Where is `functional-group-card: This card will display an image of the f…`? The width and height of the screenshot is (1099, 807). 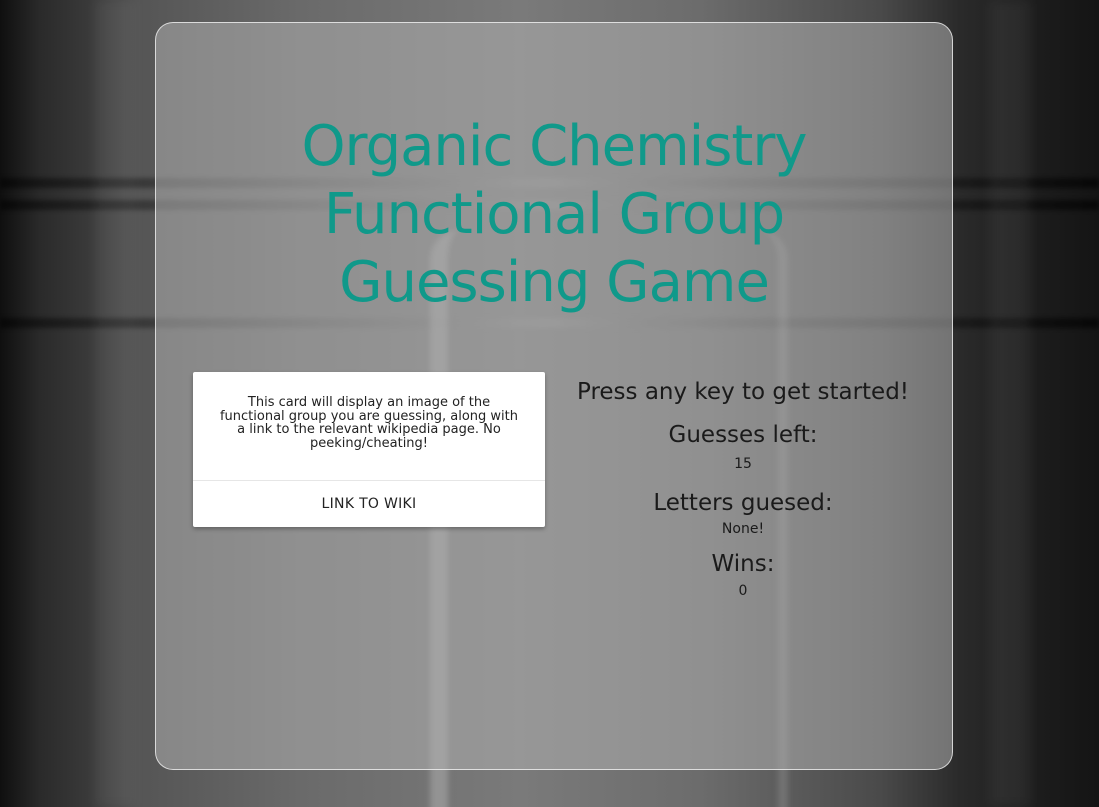 functional-group-card: This card will display an image of the f… is located at coordinates (369, 449).